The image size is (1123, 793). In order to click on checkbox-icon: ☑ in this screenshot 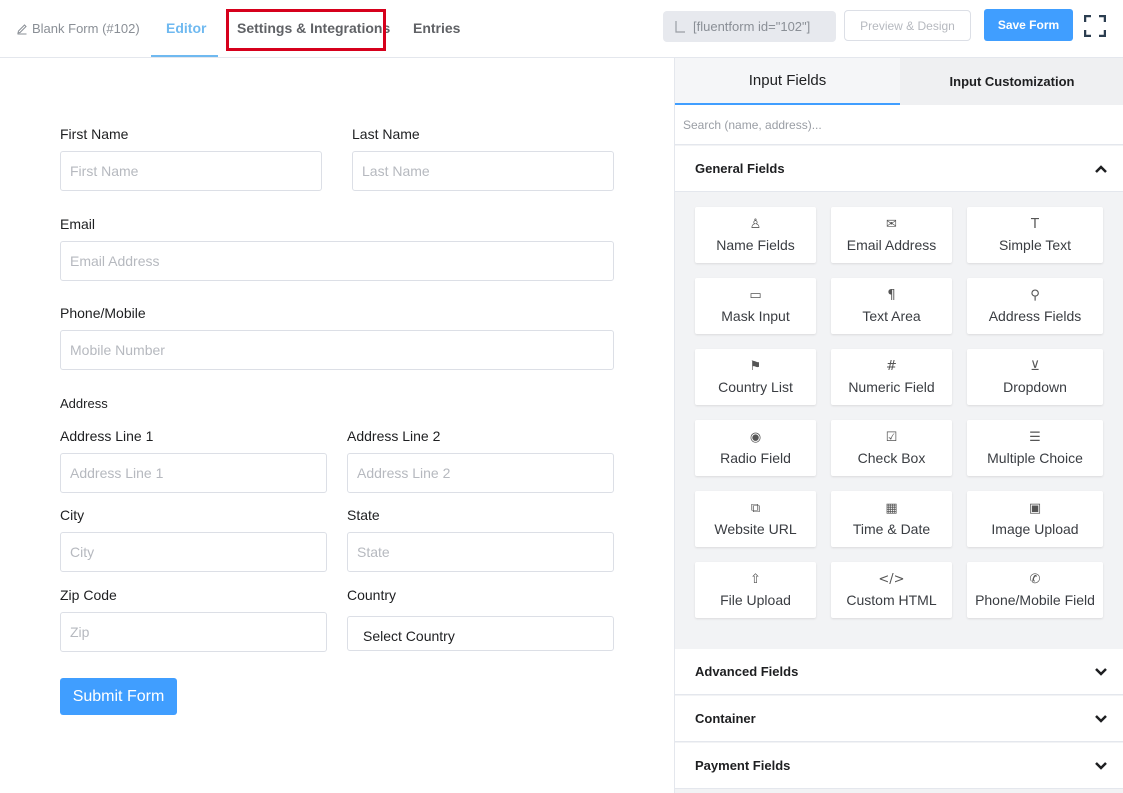, I will do `click(891, 437)`.